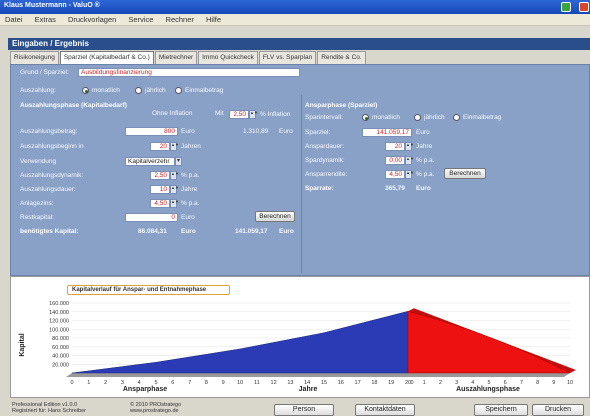 This screenshot has height=416, width=590. Describe the element at coordinates (326, 174) in the screenshot. I see `ansparrendite-label: Ansparrendite:` at that location.